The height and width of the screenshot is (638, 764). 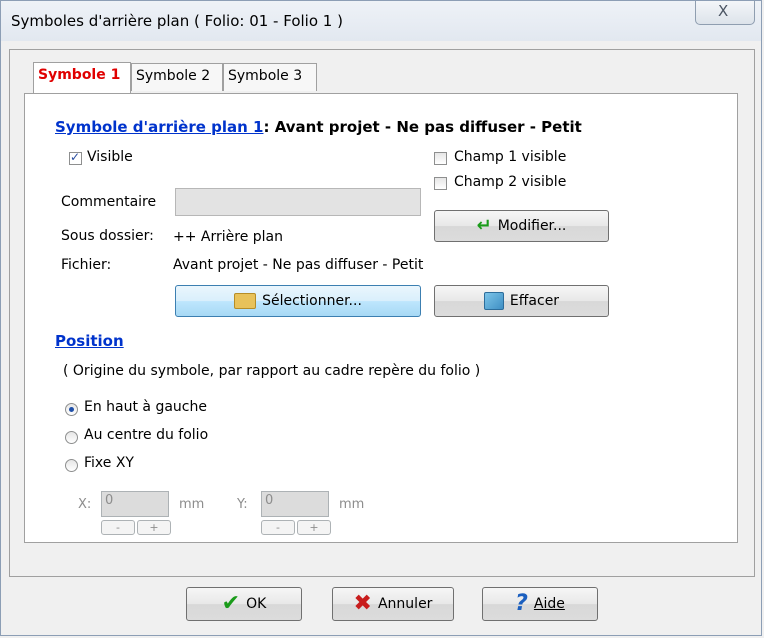 What do you see at coordinates (75, 157) in the screenshot?
I see `visible-checkbox` at bounding box center [75, 157].